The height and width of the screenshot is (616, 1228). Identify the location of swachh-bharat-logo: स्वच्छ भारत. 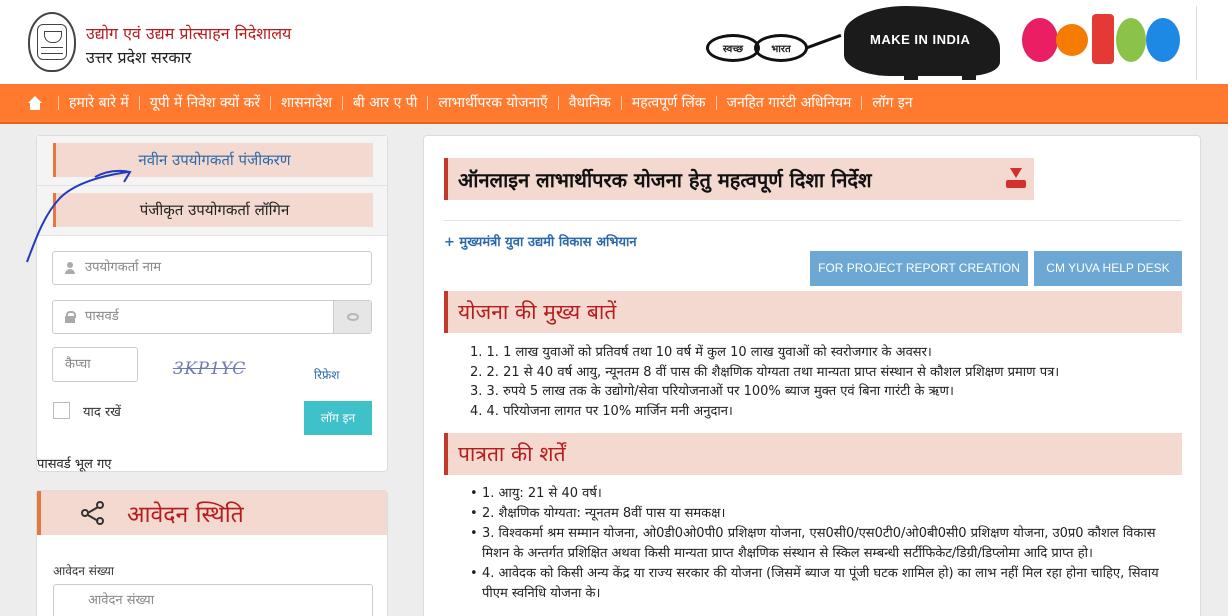
(776, 48).